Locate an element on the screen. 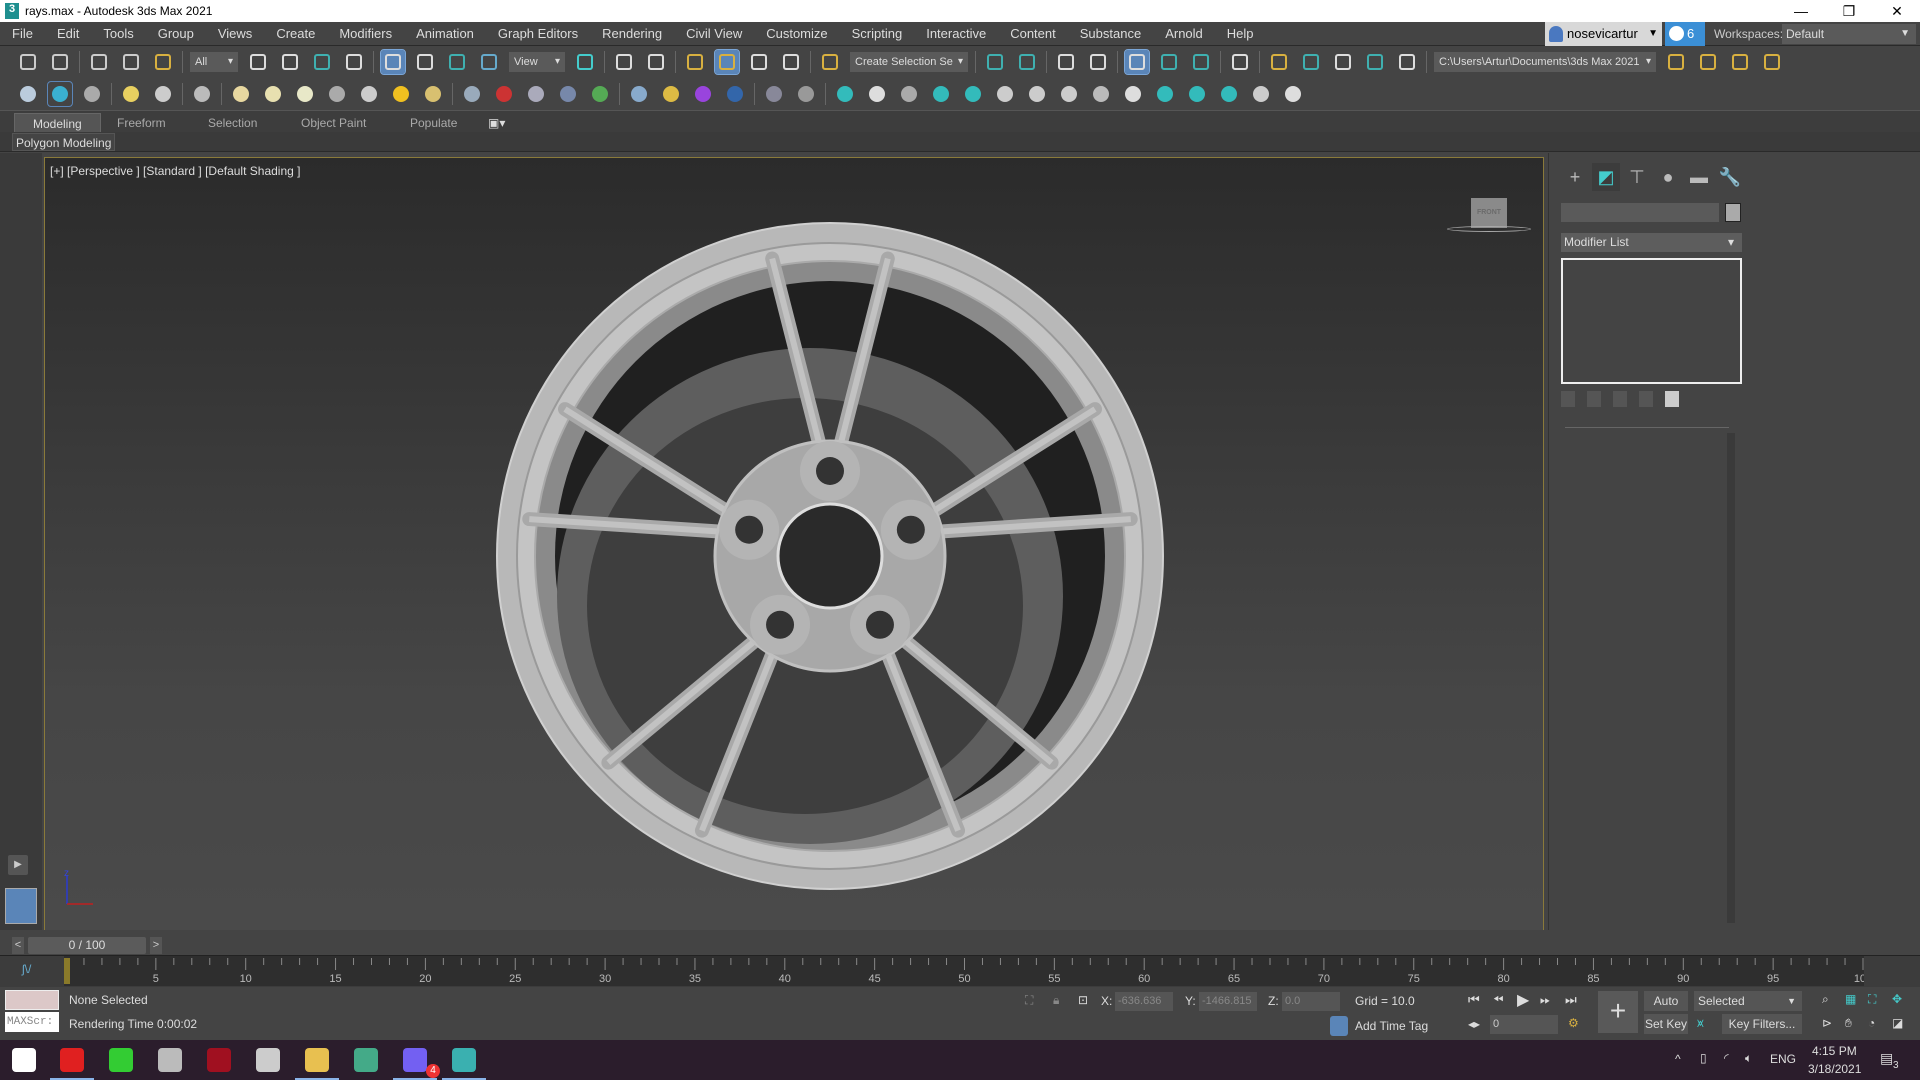  slate-icon is located at coordinates (735, 94).